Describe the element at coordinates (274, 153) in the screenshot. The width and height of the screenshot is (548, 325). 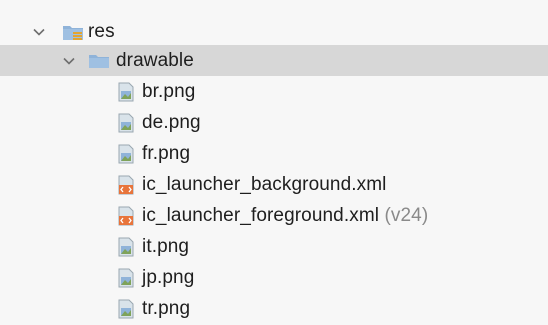
I see `tree-row-file: fr.png` at that location.